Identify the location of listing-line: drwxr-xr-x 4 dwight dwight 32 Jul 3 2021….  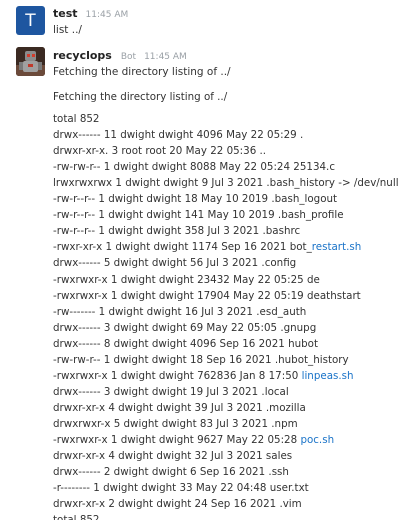
(225, 456).